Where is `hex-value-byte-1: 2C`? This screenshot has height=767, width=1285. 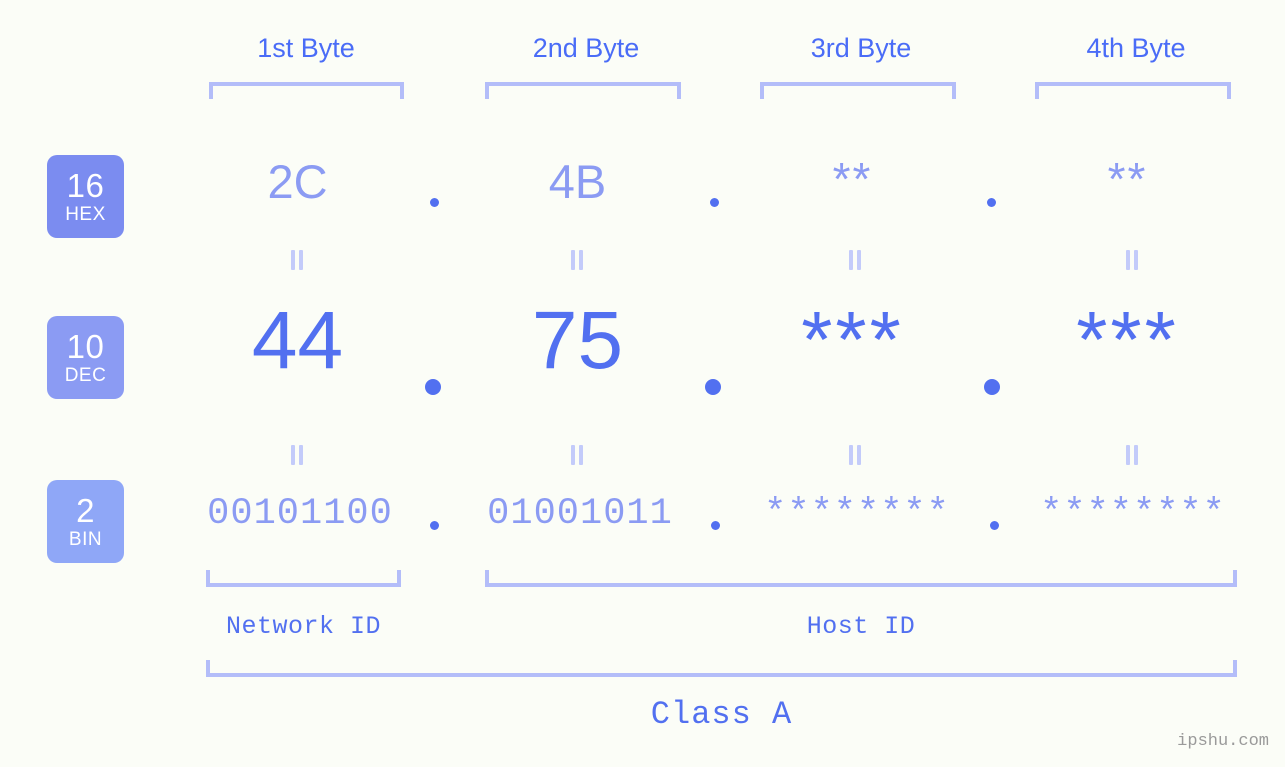
hex-value-byte-1: 2C is located at coordinates (297, 181).